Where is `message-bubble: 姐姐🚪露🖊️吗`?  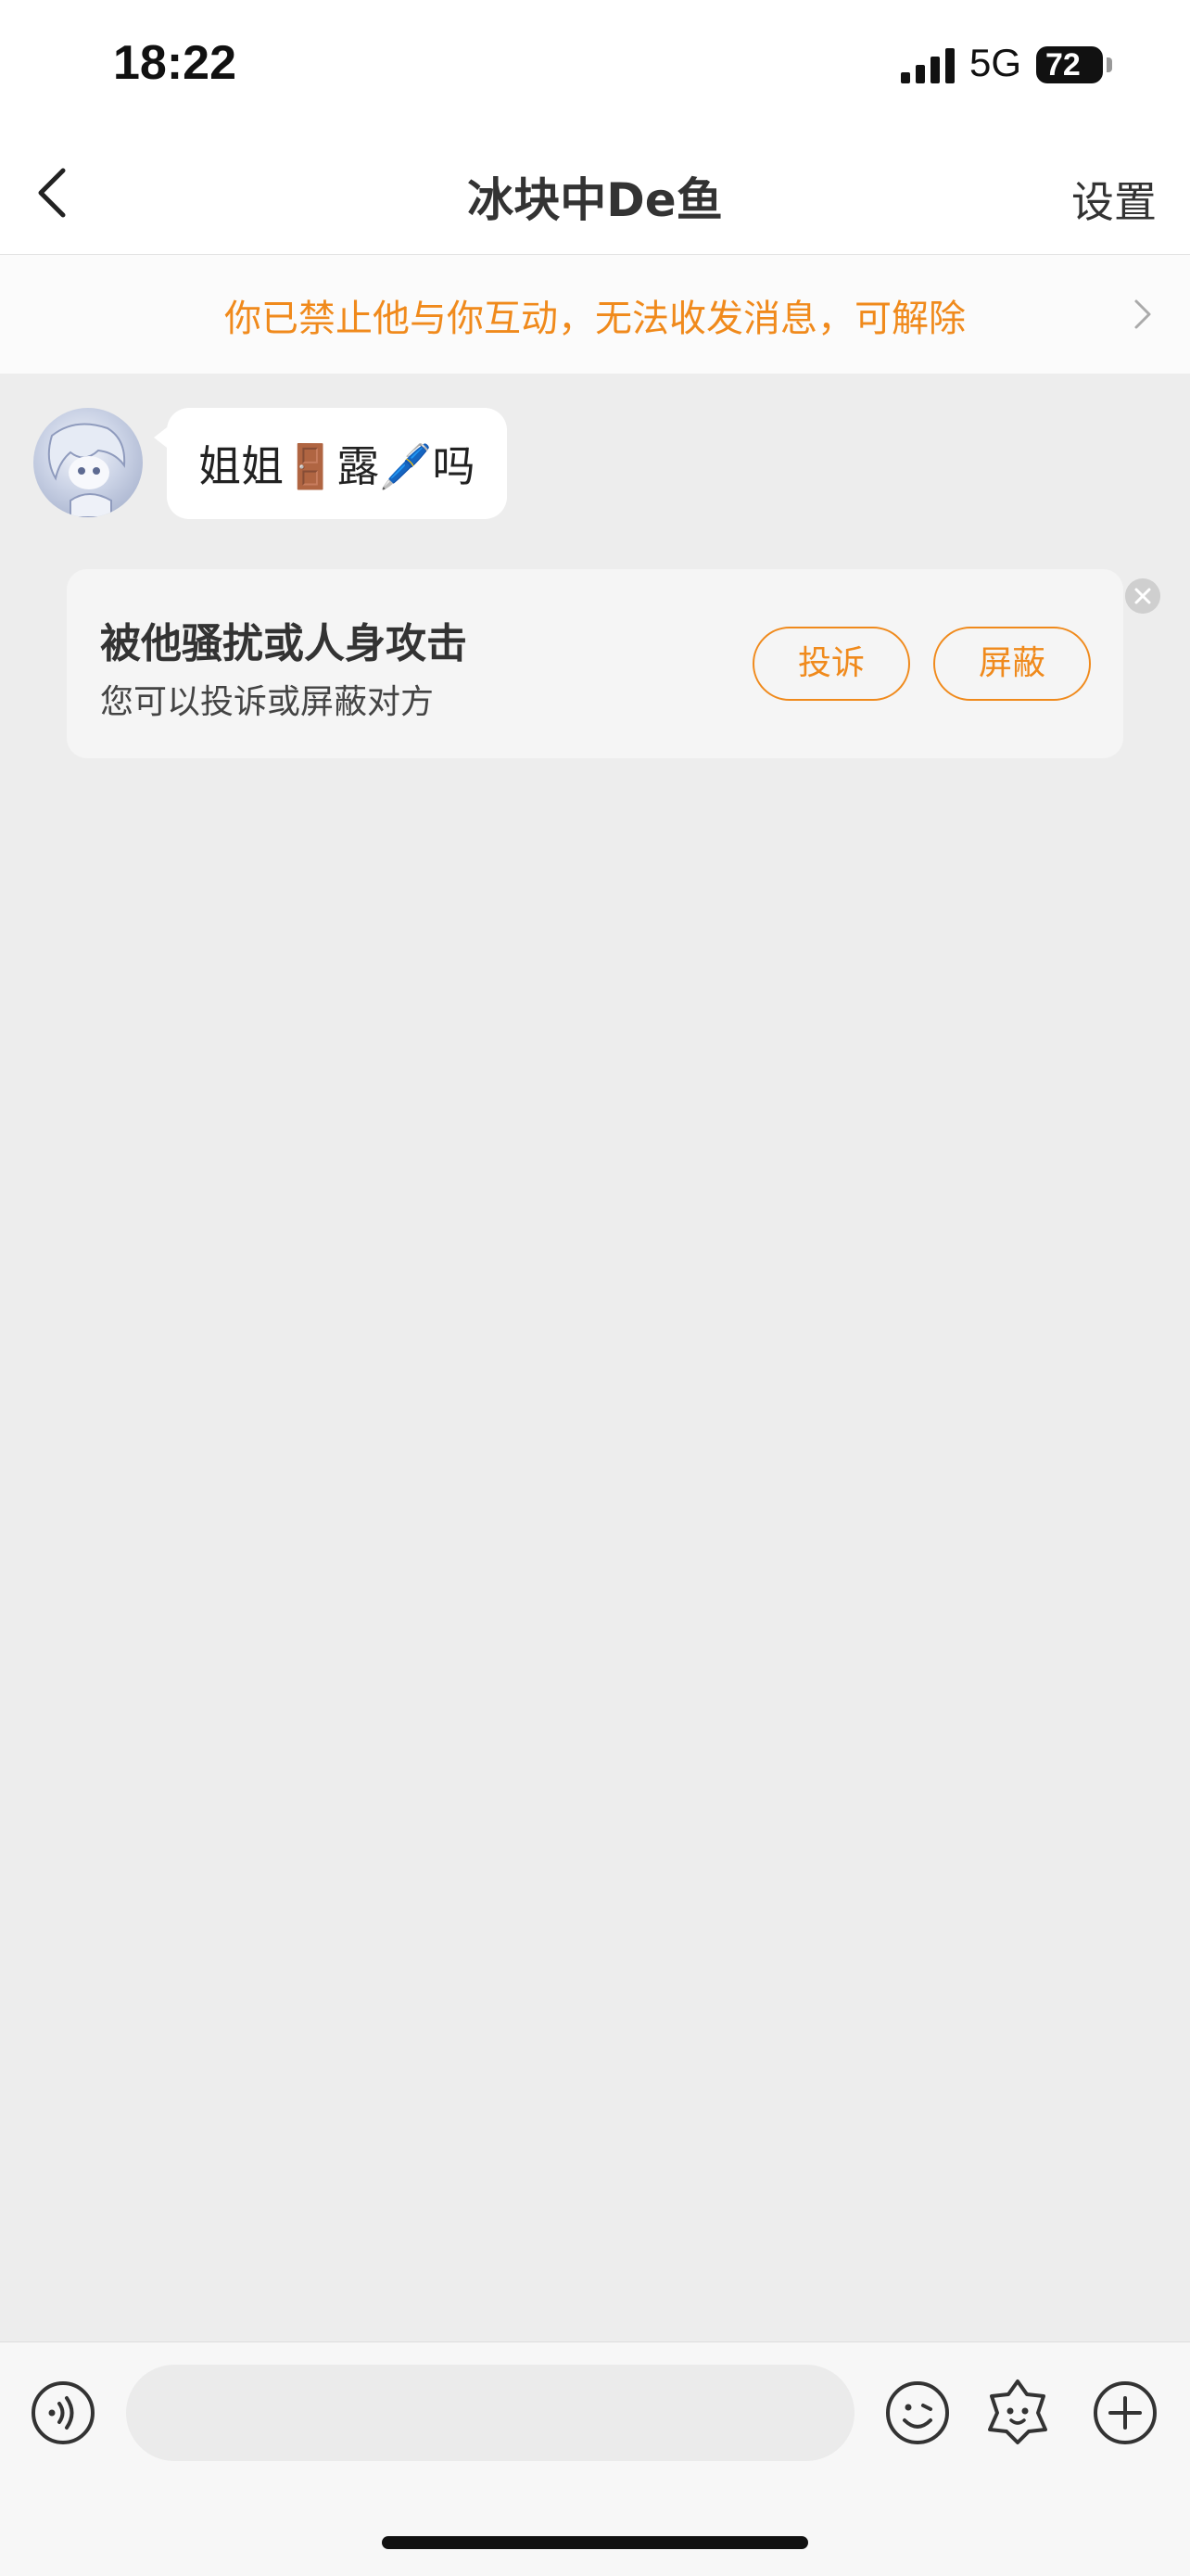
message-bubble: 姐姐🚪露🖊️吗 is located at coordinates (337, 464).